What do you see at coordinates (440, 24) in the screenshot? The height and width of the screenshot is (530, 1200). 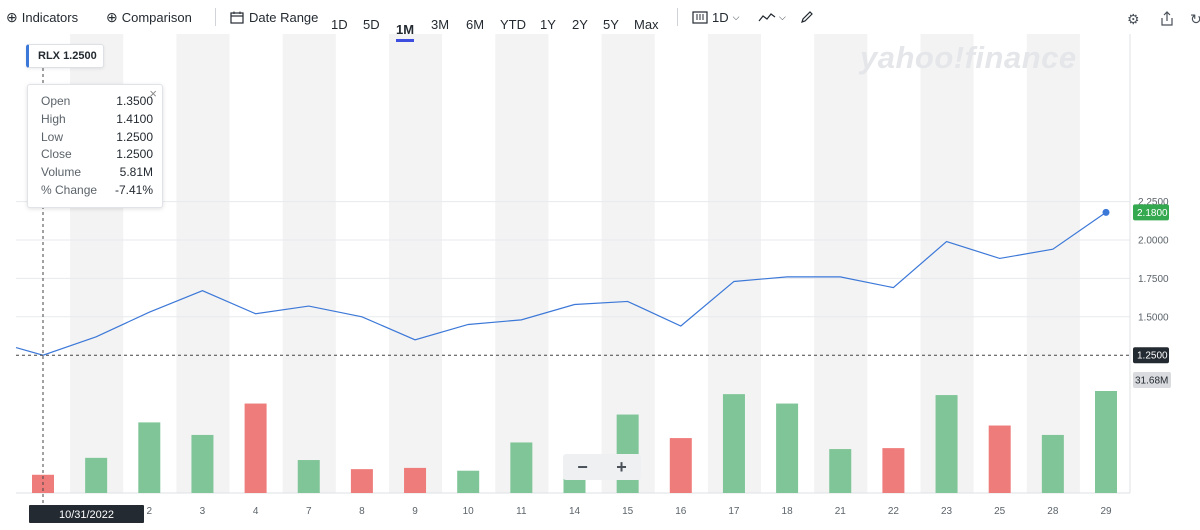 I see `range-3m: 3M` at bounding box center [440, 24].